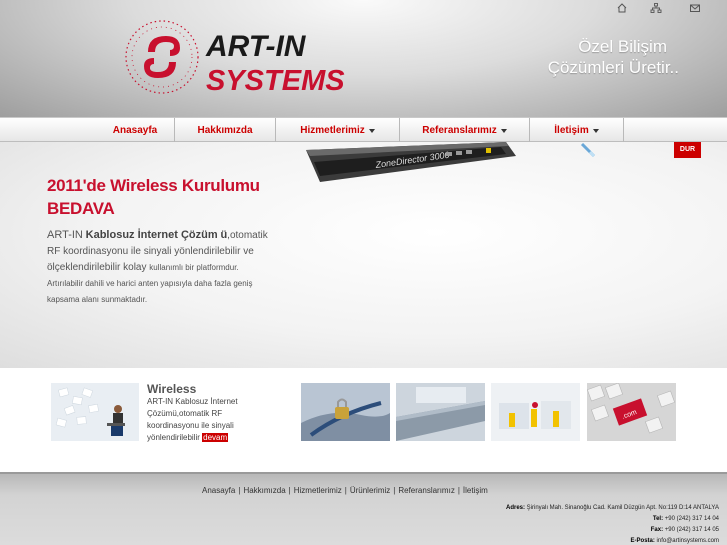 This screenshot has width=727, height=545. I want to click on nav-item-referanslarimiz: Referanslarımız, so click(465, 130).